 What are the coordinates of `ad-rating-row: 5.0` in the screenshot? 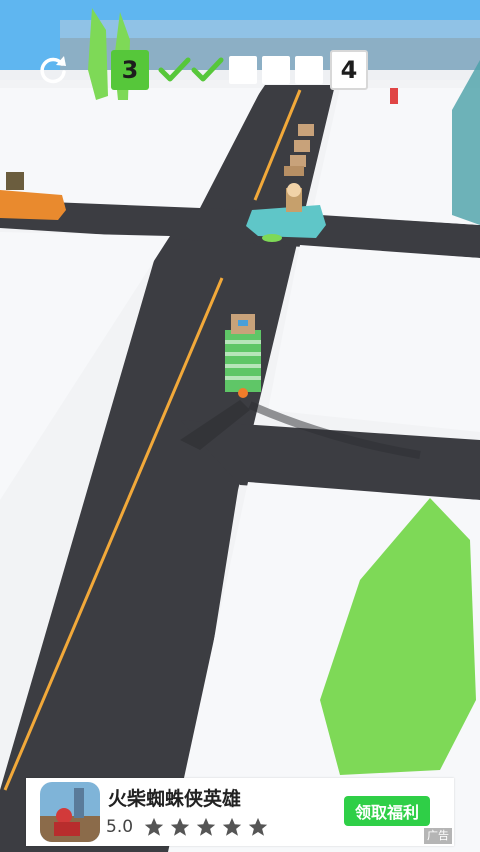 It's located at (189, 827).